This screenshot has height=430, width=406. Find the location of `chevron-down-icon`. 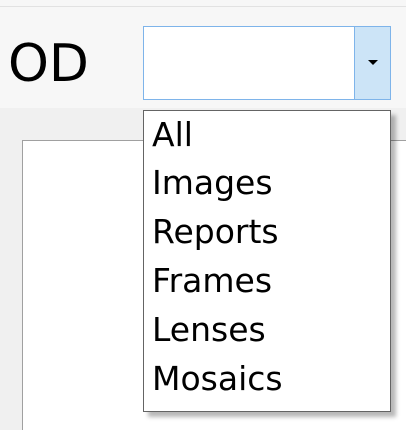

chevron-down-icon is located at coordinates (373, 62).